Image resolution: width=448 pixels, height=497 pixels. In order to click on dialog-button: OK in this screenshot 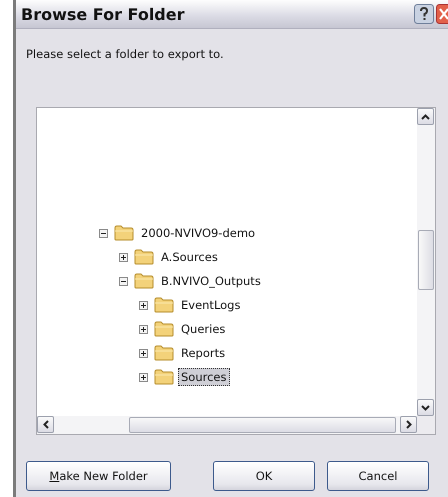, I will do `click(264, 476)`.